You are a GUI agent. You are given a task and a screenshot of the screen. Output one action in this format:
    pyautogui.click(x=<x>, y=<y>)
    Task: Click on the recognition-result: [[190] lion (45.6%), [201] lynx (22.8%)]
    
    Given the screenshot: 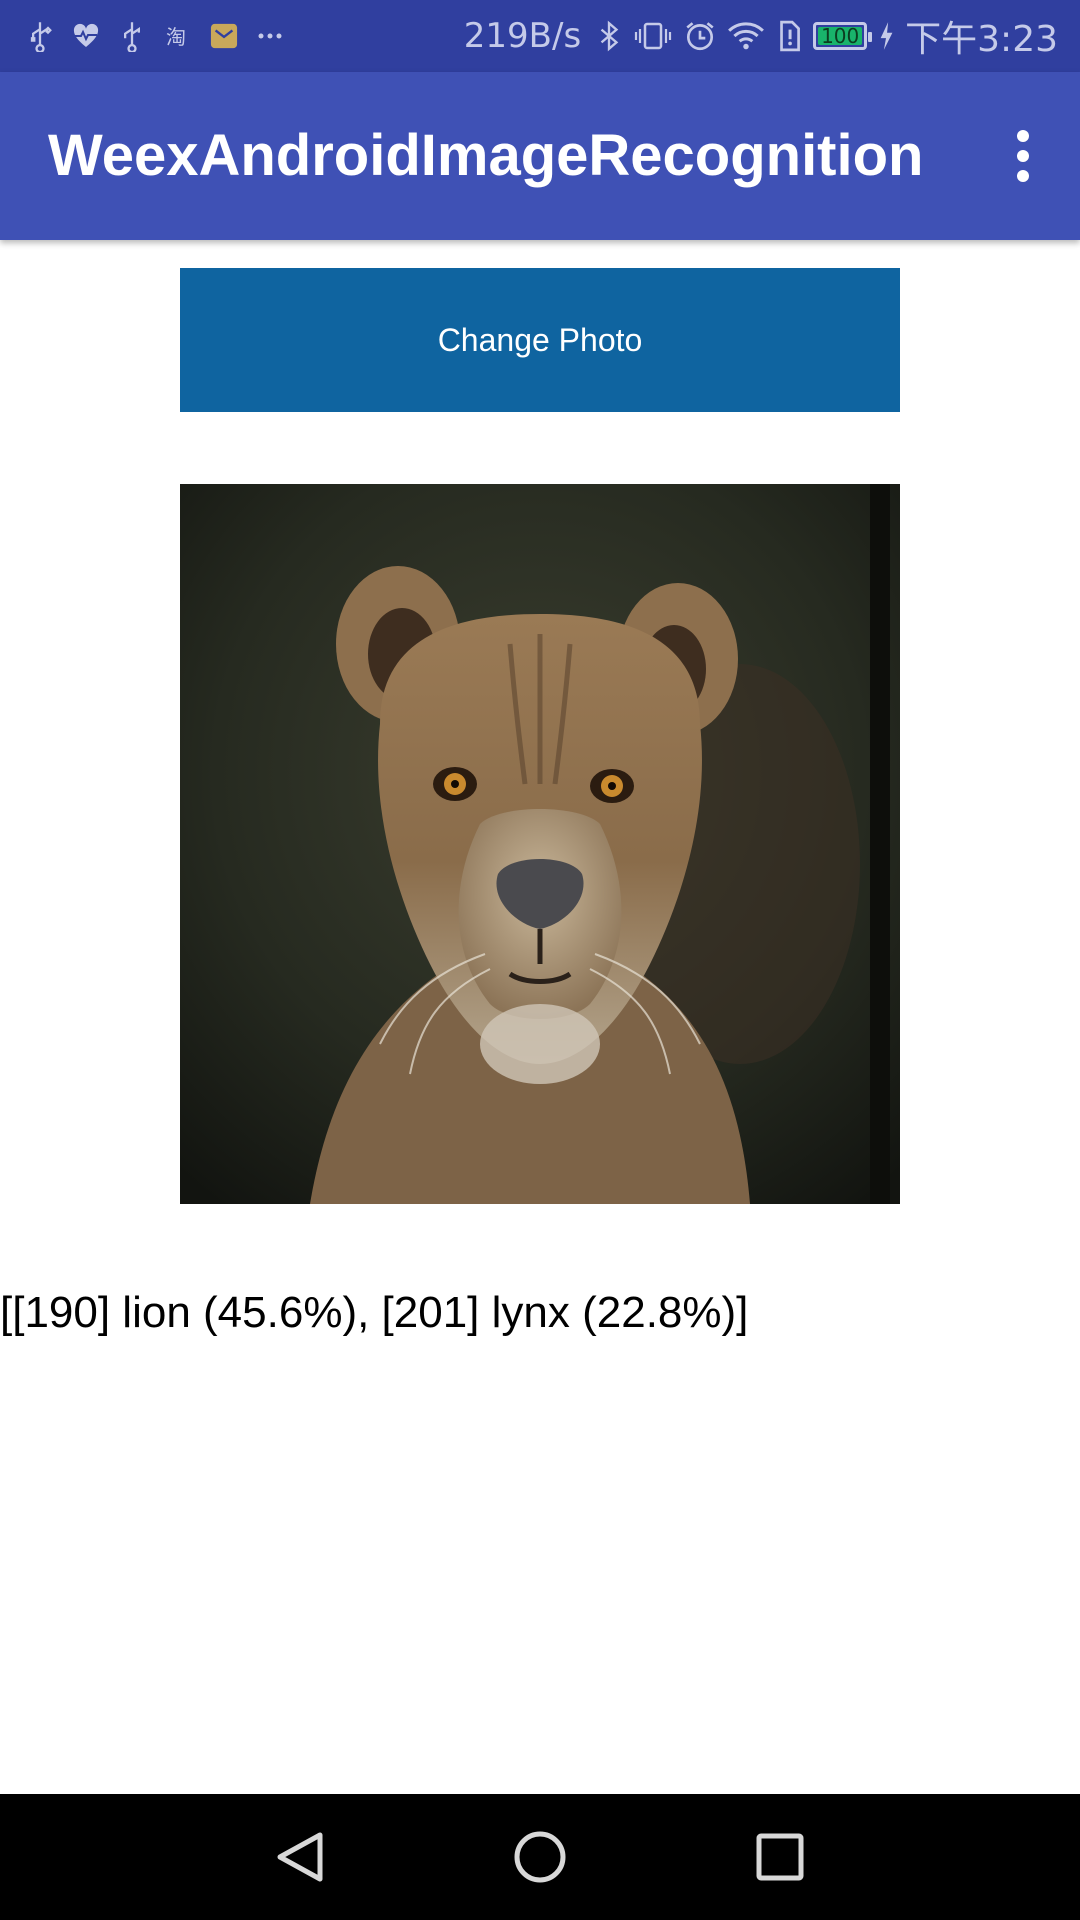 What is the action you would take?
    pyautogui.click(x=374, y=1312)
    